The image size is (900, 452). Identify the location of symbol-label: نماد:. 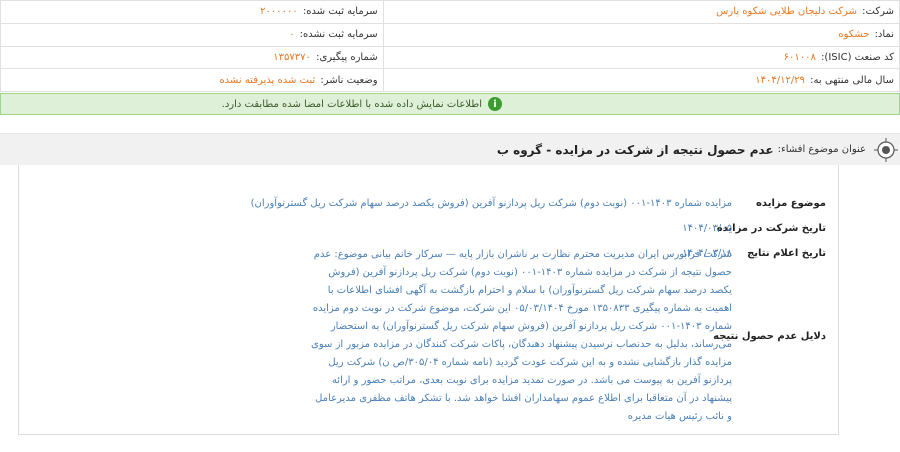
(884, 35).